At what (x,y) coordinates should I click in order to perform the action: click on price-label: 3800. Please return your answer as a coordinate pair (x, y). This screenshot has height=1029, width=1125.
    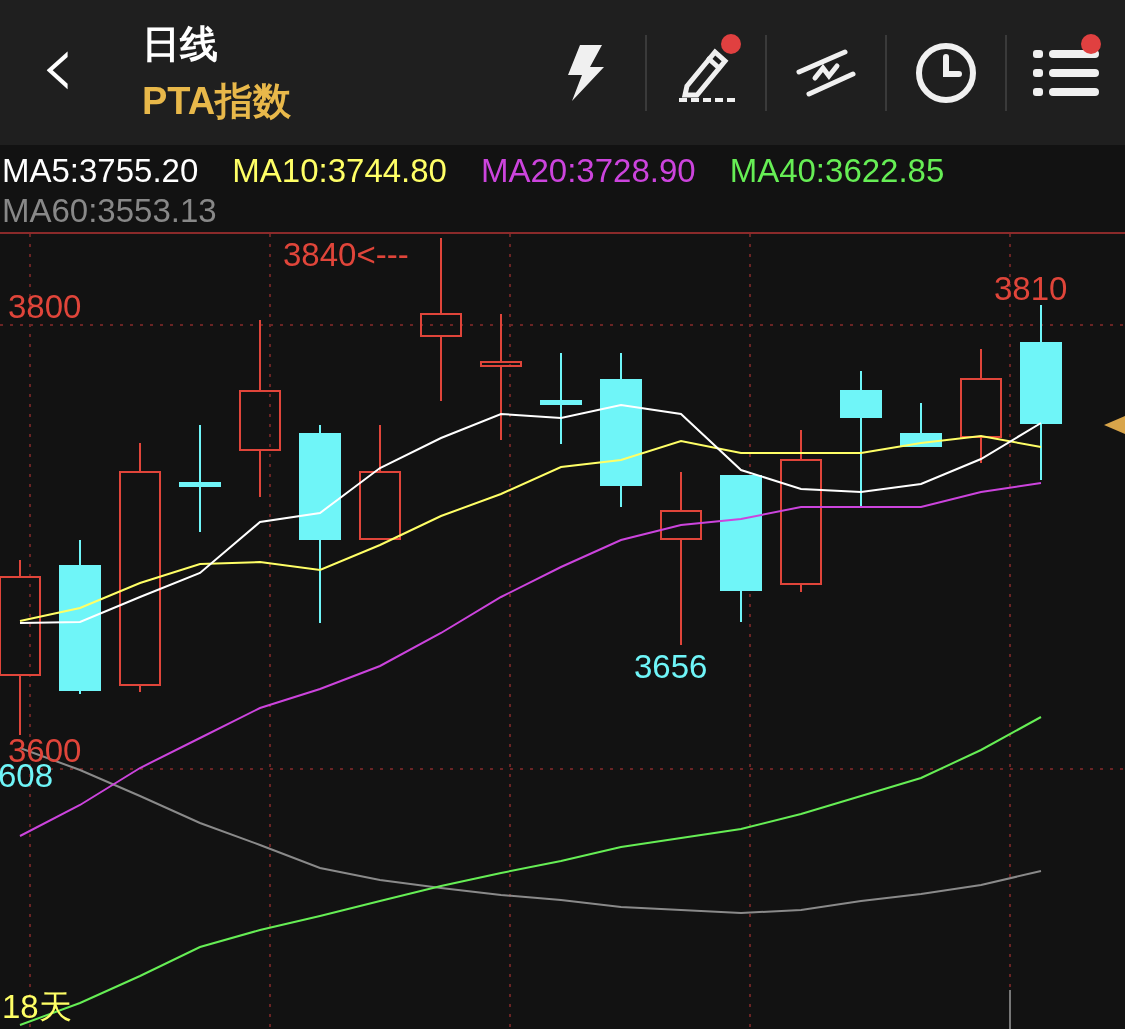
    Looking at the image, I should click on (45, 306).